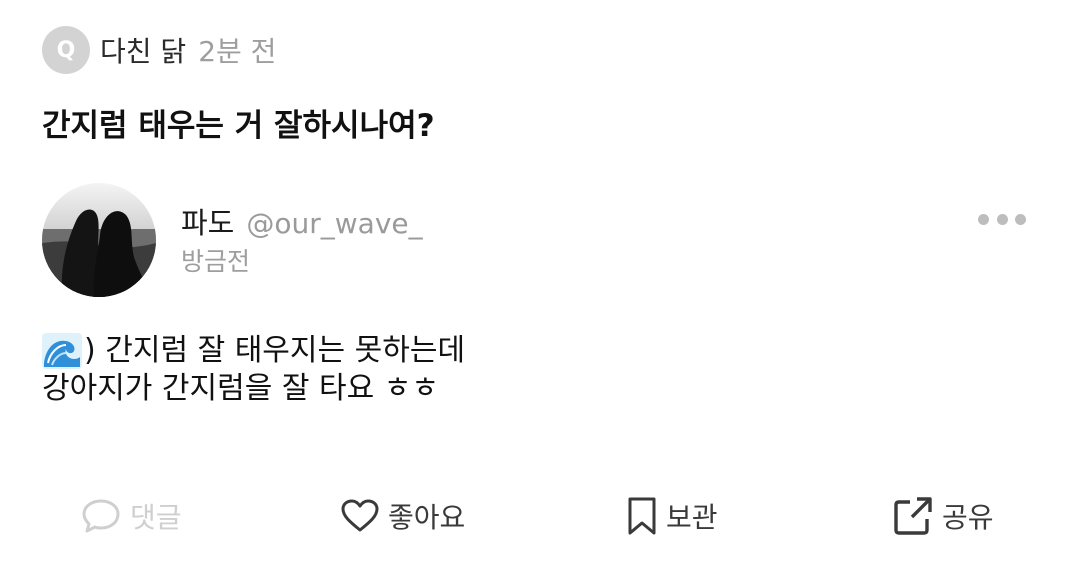  I want to click on comment-button: 댓글, so click(131, 516).